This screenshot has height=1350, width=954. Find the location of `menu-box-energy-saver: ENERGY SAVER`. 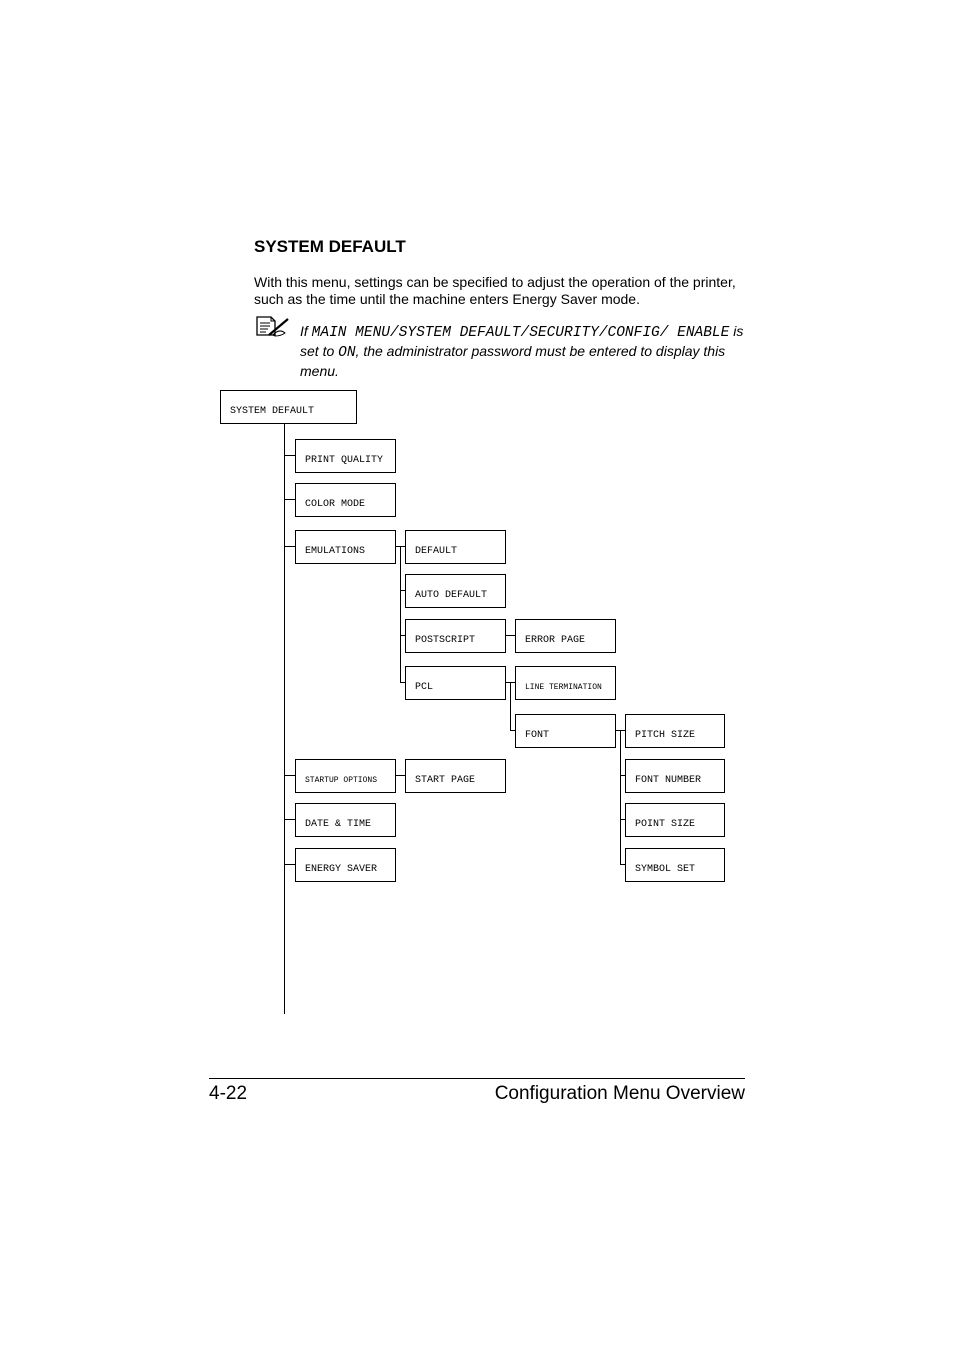

menu-box-energy-saver: ENERGY SAVER is located at coordinates (345, 865).